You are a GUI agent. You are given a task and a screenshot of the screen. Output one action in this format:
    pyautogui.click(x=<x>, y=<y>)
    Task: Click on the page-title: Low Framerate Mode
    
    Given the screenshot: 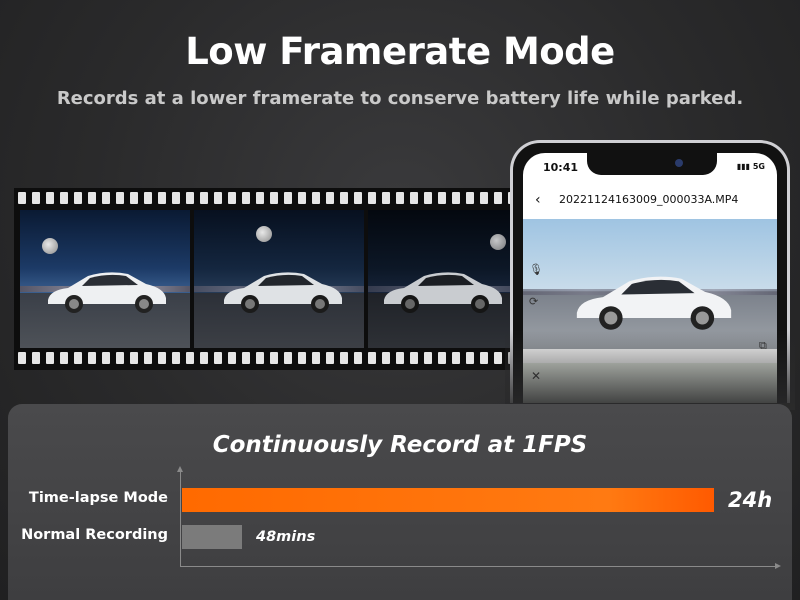 What is the action you would take?
    pyautogui.click(x=400, y=51)
    